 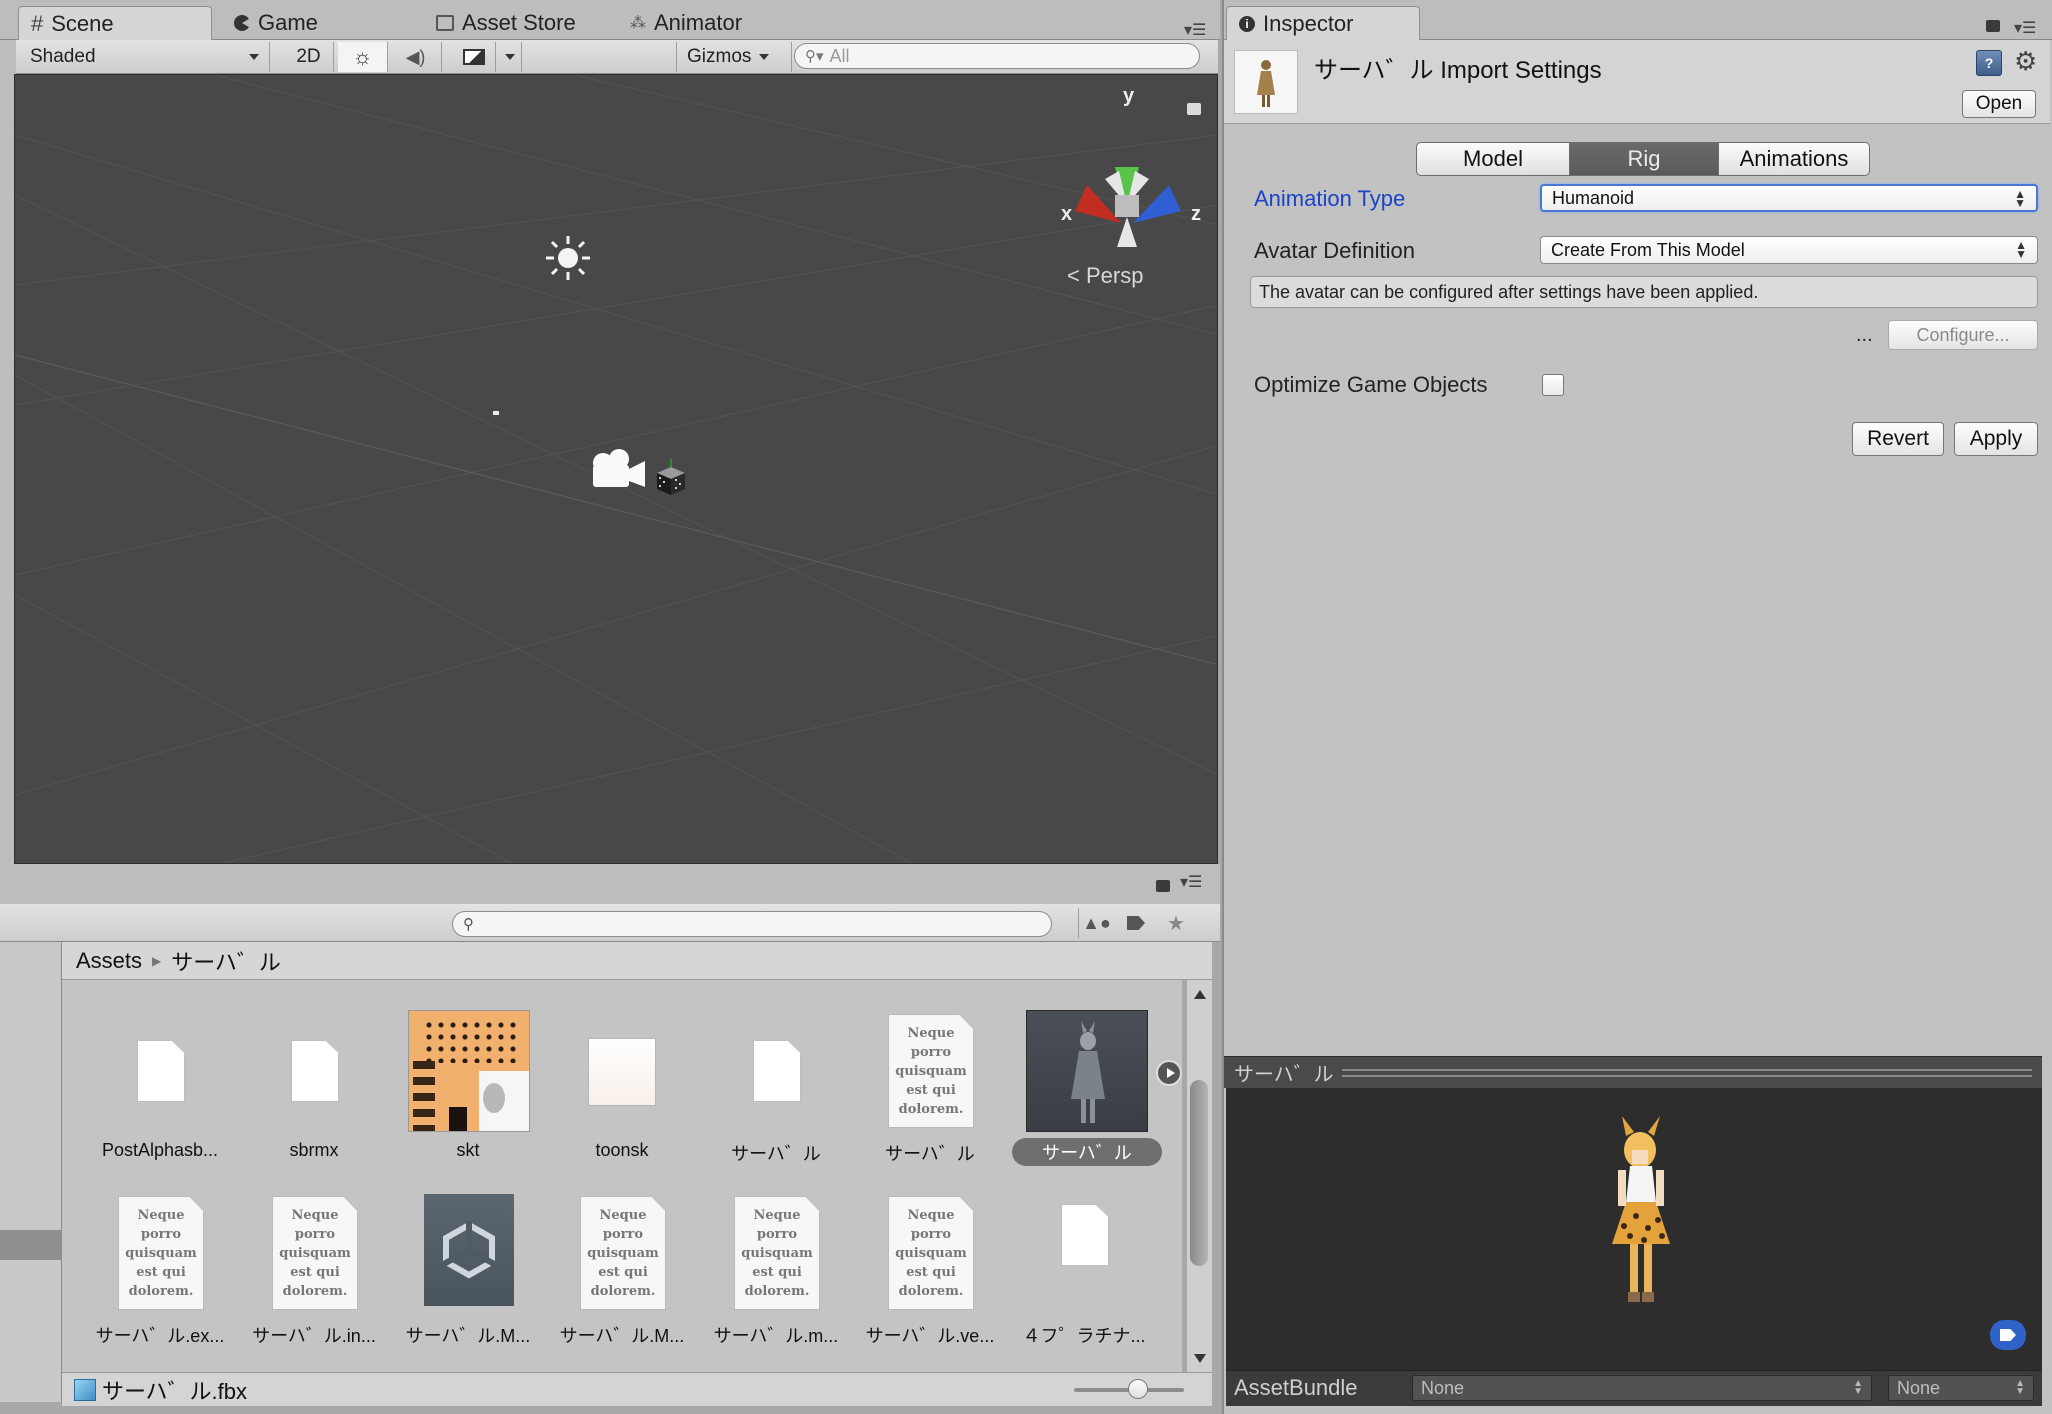 What do you see at coordinates (445, 23) in the screenshot?
I see `store-icon` at bounding box center [445, 23].